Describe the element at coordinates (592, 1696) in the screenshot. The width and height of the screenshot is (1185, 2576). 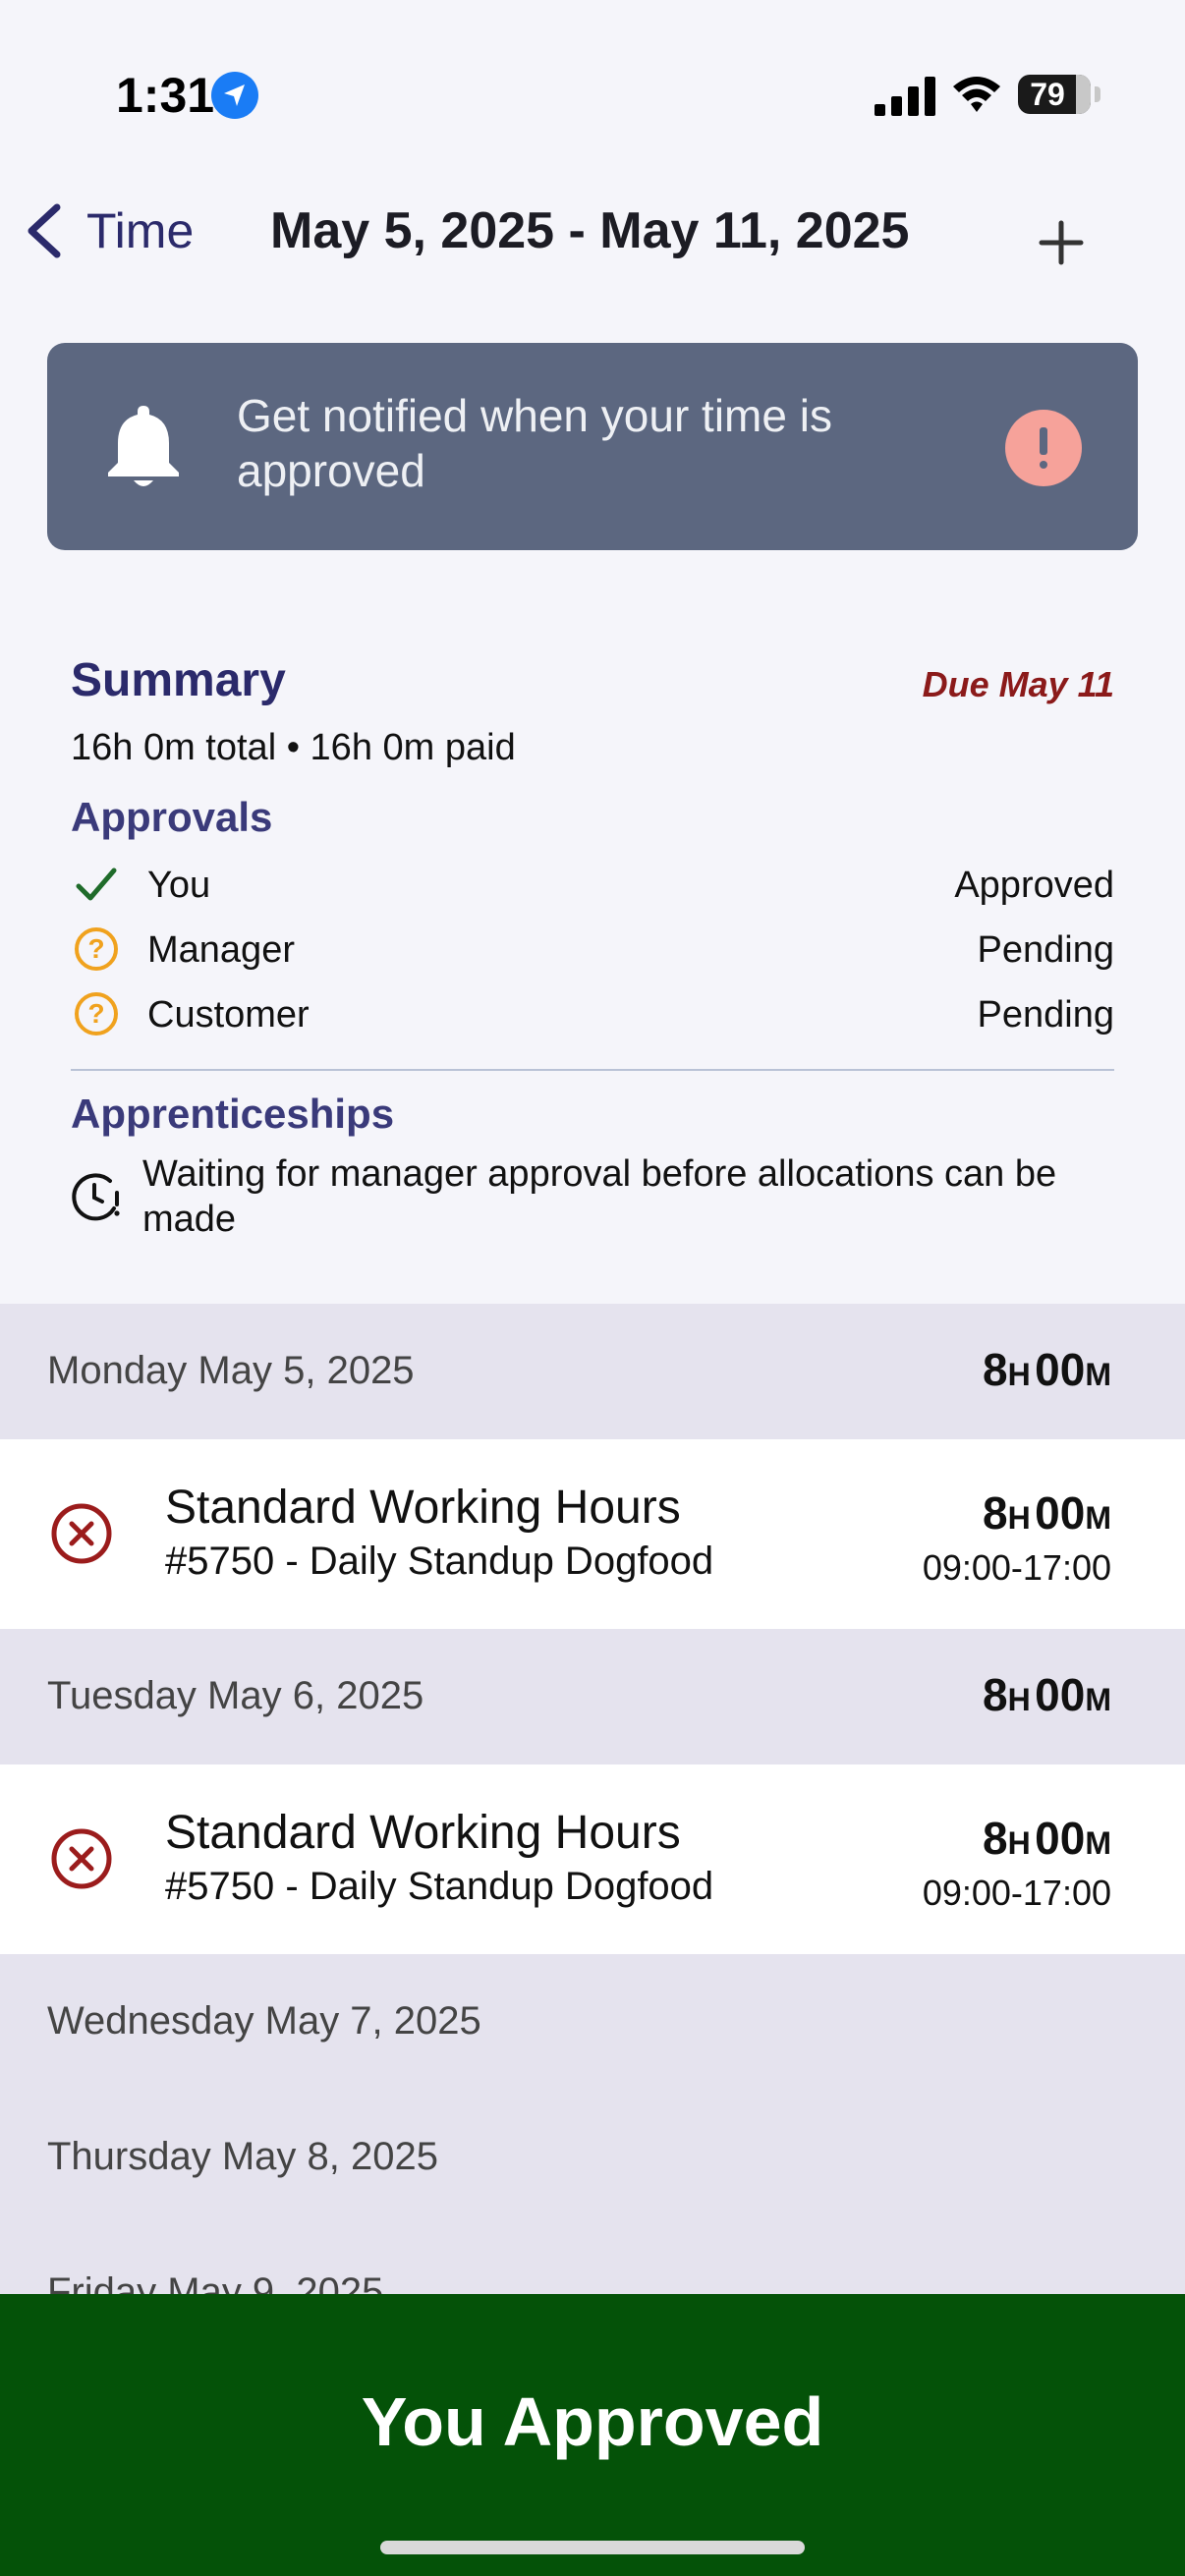
I see `day-header-tuesday: Tuesday May 6, 2025 8H 00M` at that location.